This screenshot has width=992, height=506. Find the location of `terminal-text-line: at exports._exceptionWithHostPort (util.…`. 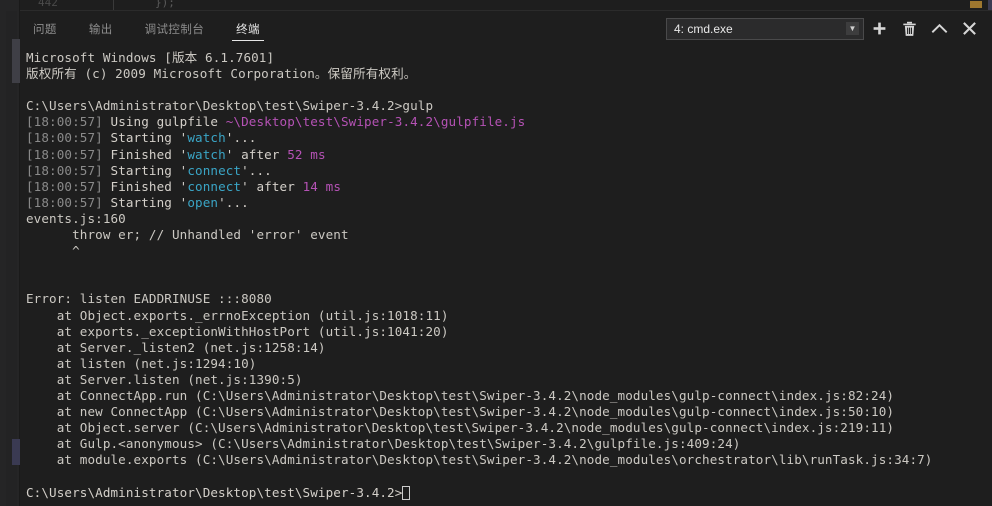

terminal-text-line: at exports._exceptionWithHostPort (util.… is located at coordinates (237, 331).